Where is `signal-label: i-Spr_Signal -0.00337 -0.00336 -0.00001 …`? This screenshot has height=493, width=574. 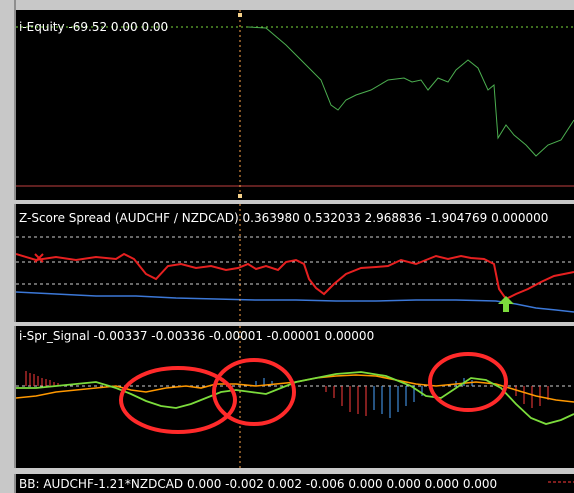
signal-label: i-Spr_Signal -0.00337 -0.00336 -0.00001 … is located at coordinates (197, 336).